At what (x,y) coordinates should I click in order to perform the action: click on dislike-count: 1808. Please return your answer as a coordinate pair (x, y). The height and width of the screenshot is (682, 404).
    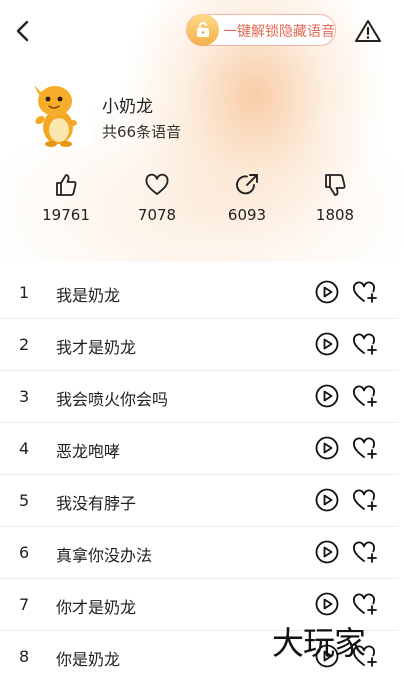
    Looking at the image, I should click on (335, 215).